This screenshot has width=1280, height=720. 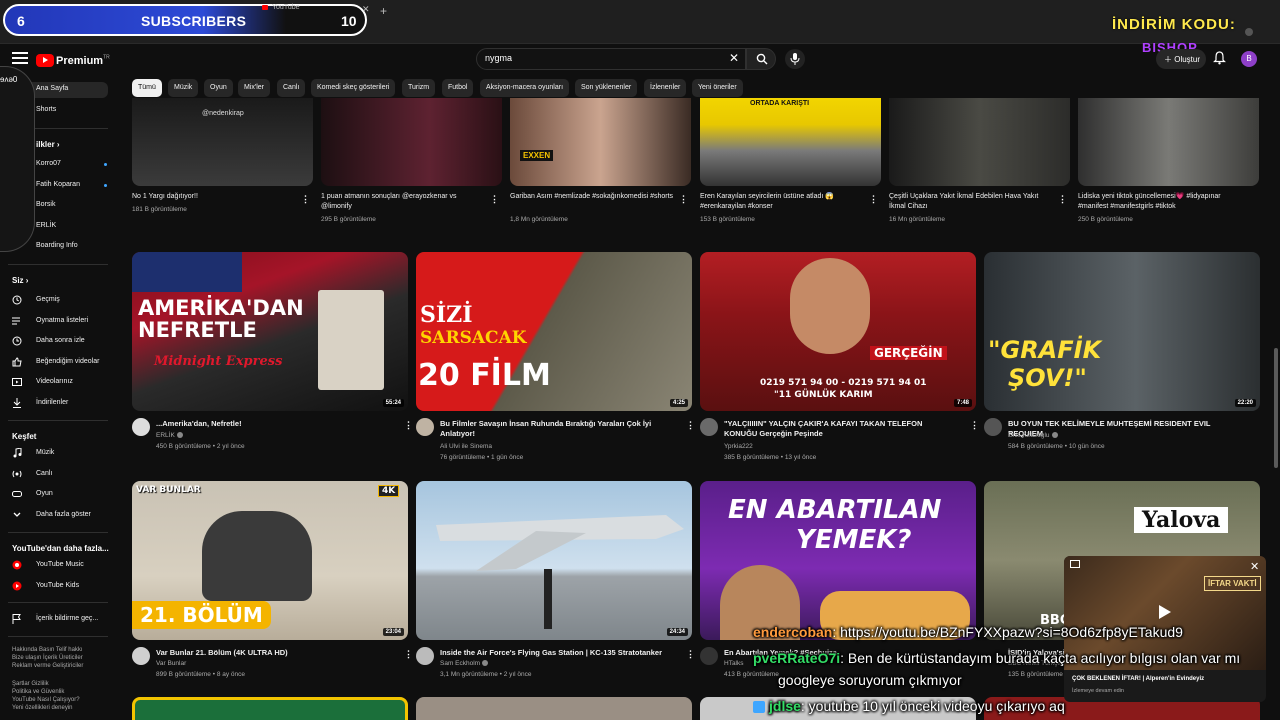 What do you see at coordinates (58, 383) in the screenshot?
I see `sidebar-item-your-videos: Videolarınız` at bounding box center [58, 383].